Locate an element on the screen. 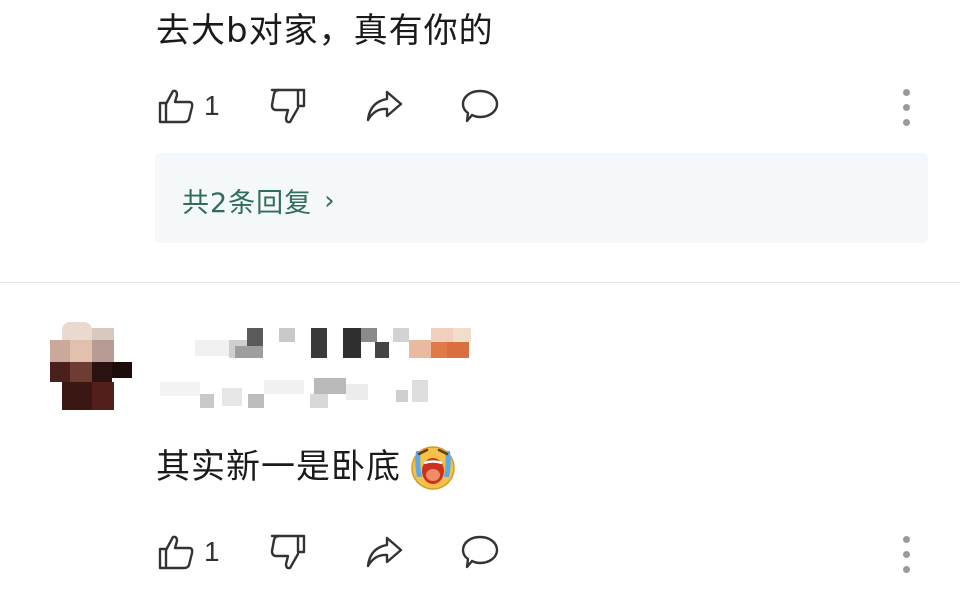 The height and width of the screenshot is (595, 960). view-replies-link: 共2条回复 › is located at coordinates (259, 200).